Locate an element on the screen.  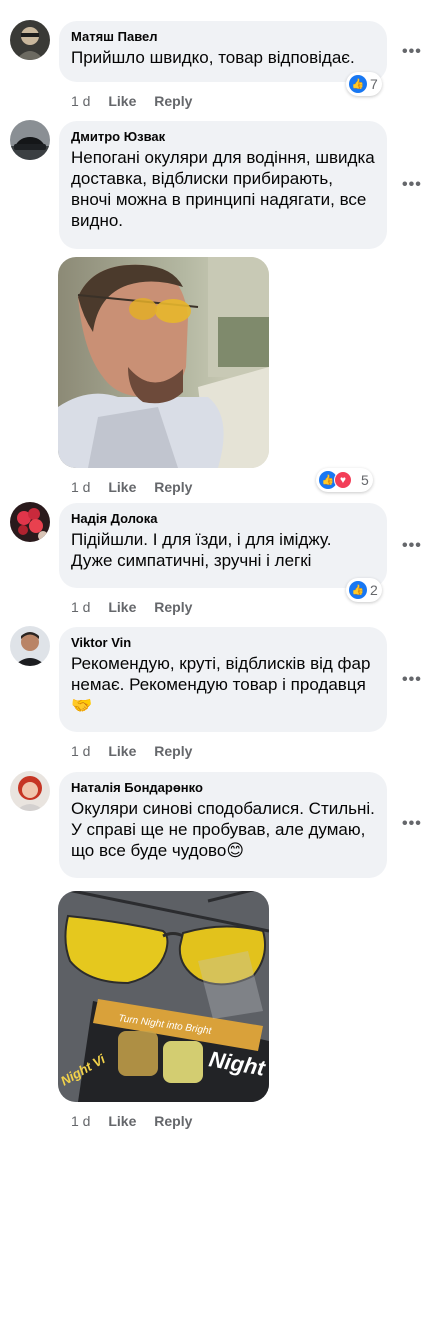
commenter-name: Наталія Бондарөнко is located at coordinates (223, 788).